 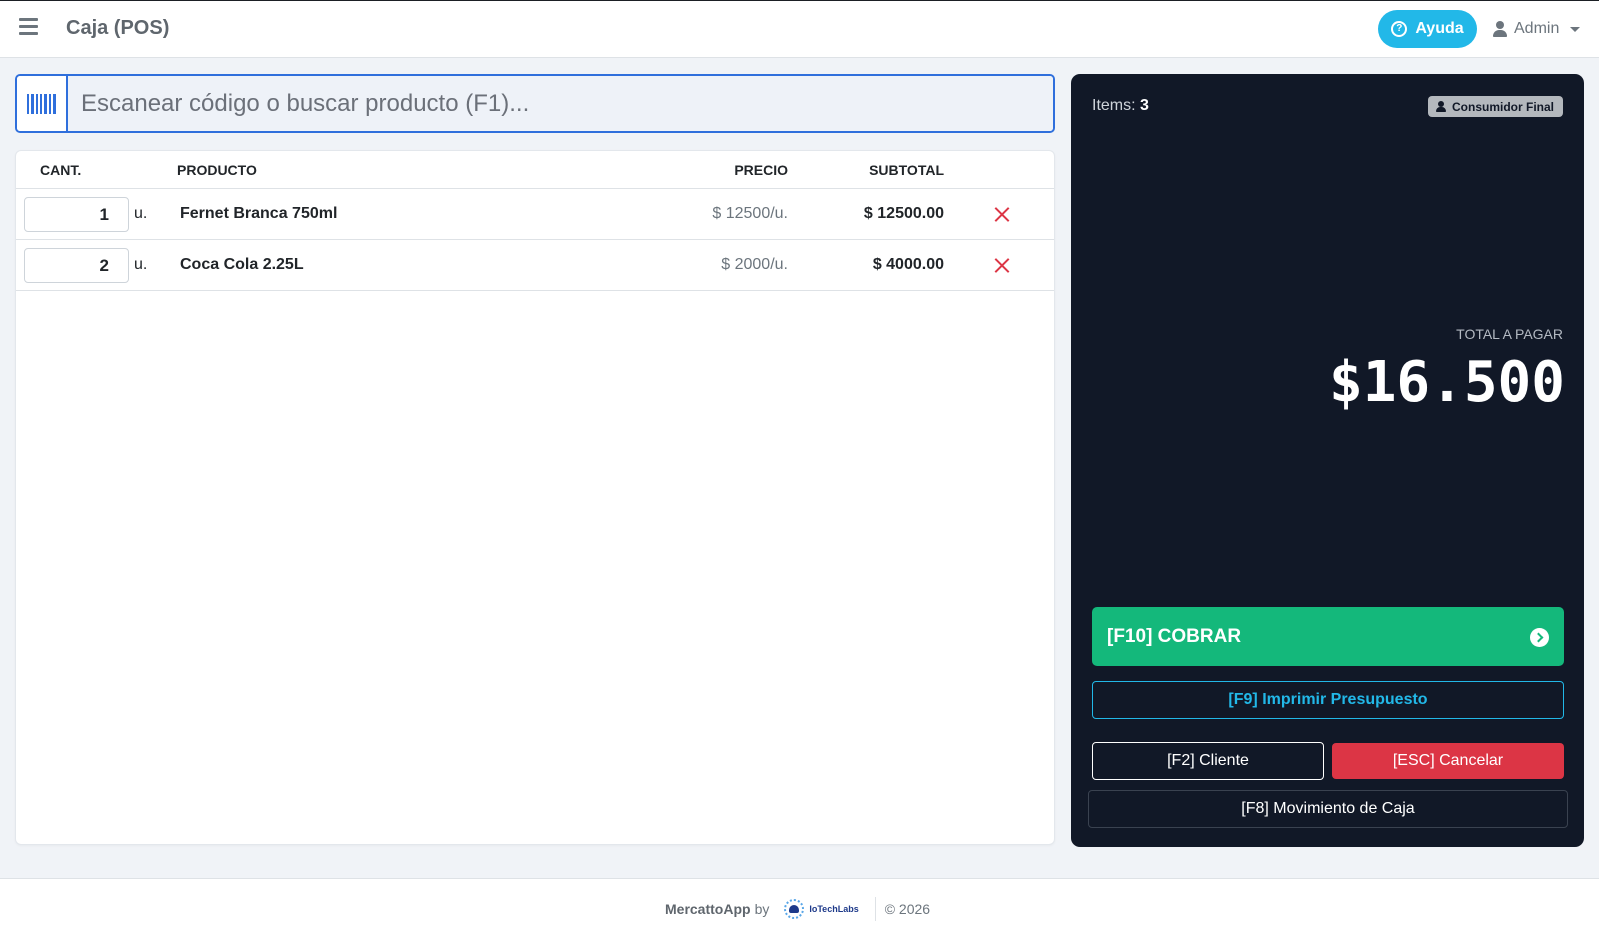 What do you see at coordinates (28, 26) in the screenshot?
I see `menu-toggle-icon` at bounding box center [28, 26].